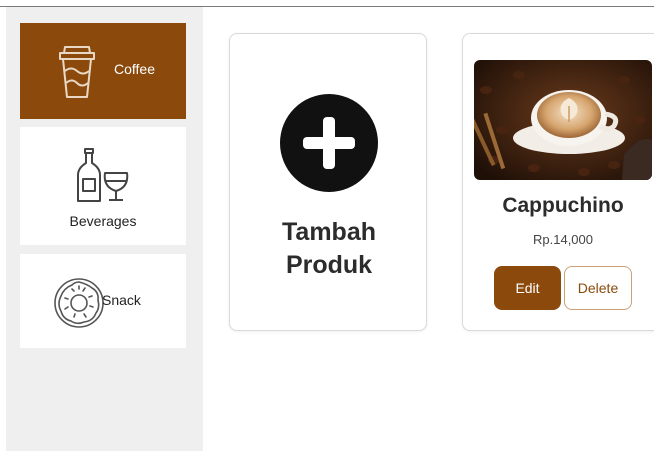 The height and width of the screenshot is (451, 654). What do you see at coordinates (103, 175) in the screenshot?
I see `bottle-glass-icon` at bounding box center [103, 175].